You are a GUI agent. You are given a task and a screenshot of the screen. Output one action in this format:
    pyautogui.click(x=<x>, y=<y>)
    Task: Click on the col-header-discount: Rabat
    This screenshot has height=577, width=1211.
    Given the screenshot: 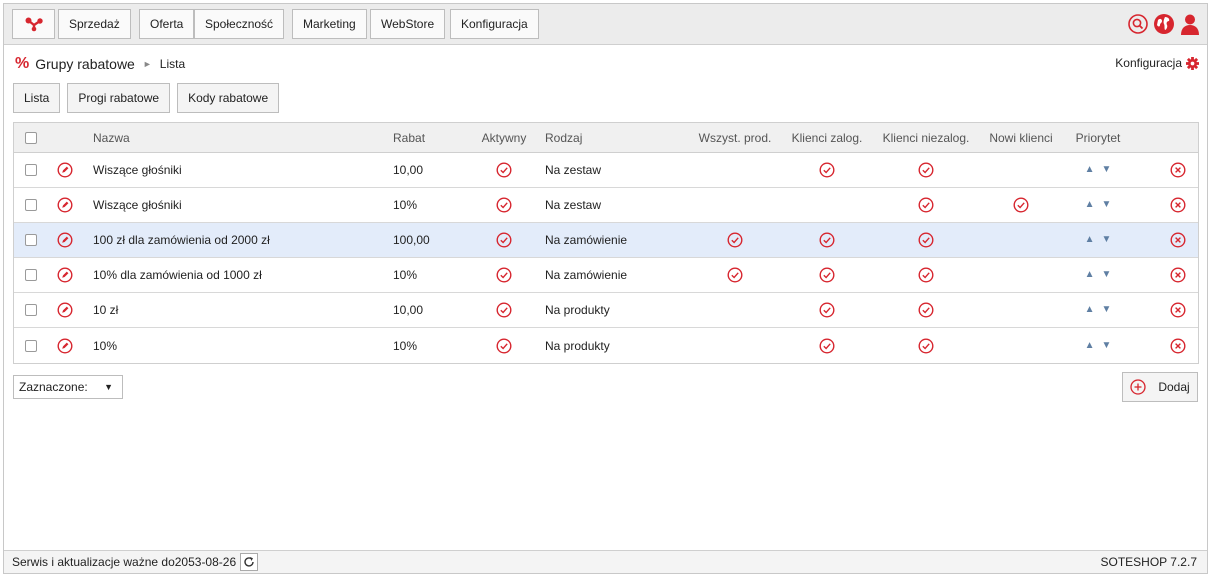 What is the action you would take?
    pyautogui.click(x=409, y=137)
    